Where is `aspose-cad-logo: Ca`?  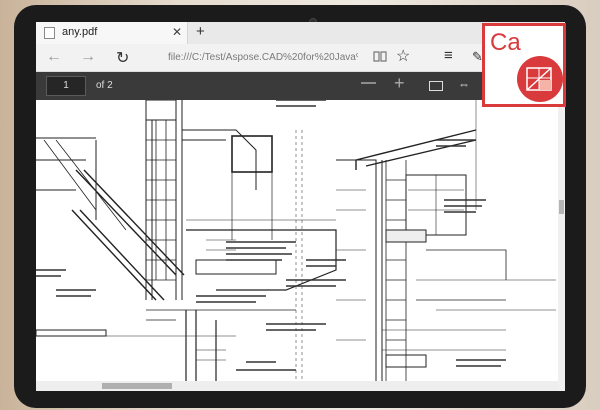 aspose-cad-logo: Ca is located at coordinates (524, 65).